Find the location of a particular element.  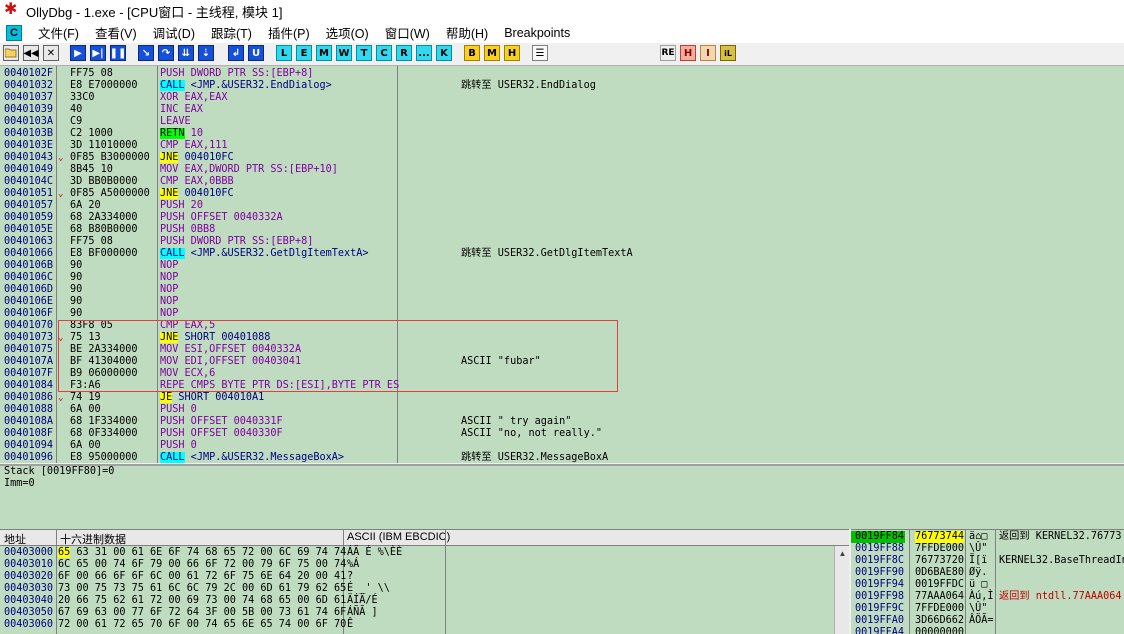

disasm-address: 0040103E is located at coordinates (29, 145).